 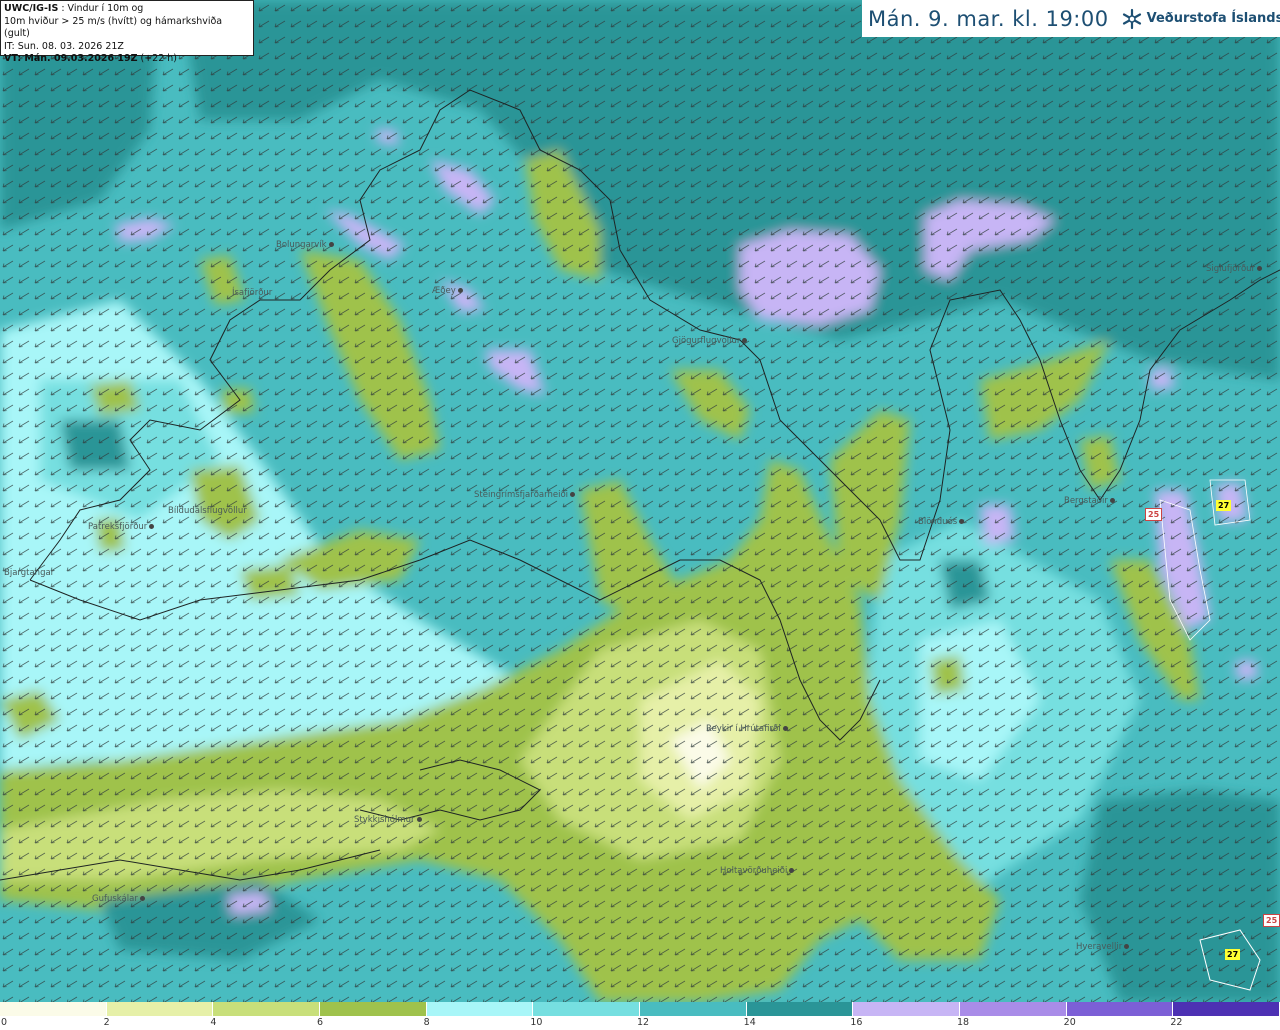 I want to click on legend-tick: 20, so click(x=1069, y=1022).